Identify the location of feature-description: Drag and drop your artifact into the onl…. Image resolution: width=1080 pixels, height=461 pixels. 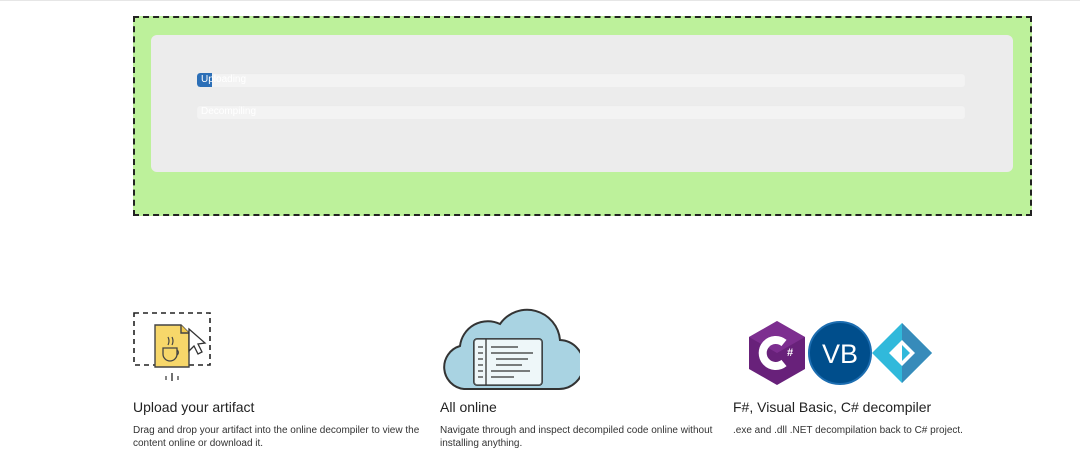
(276, 437).